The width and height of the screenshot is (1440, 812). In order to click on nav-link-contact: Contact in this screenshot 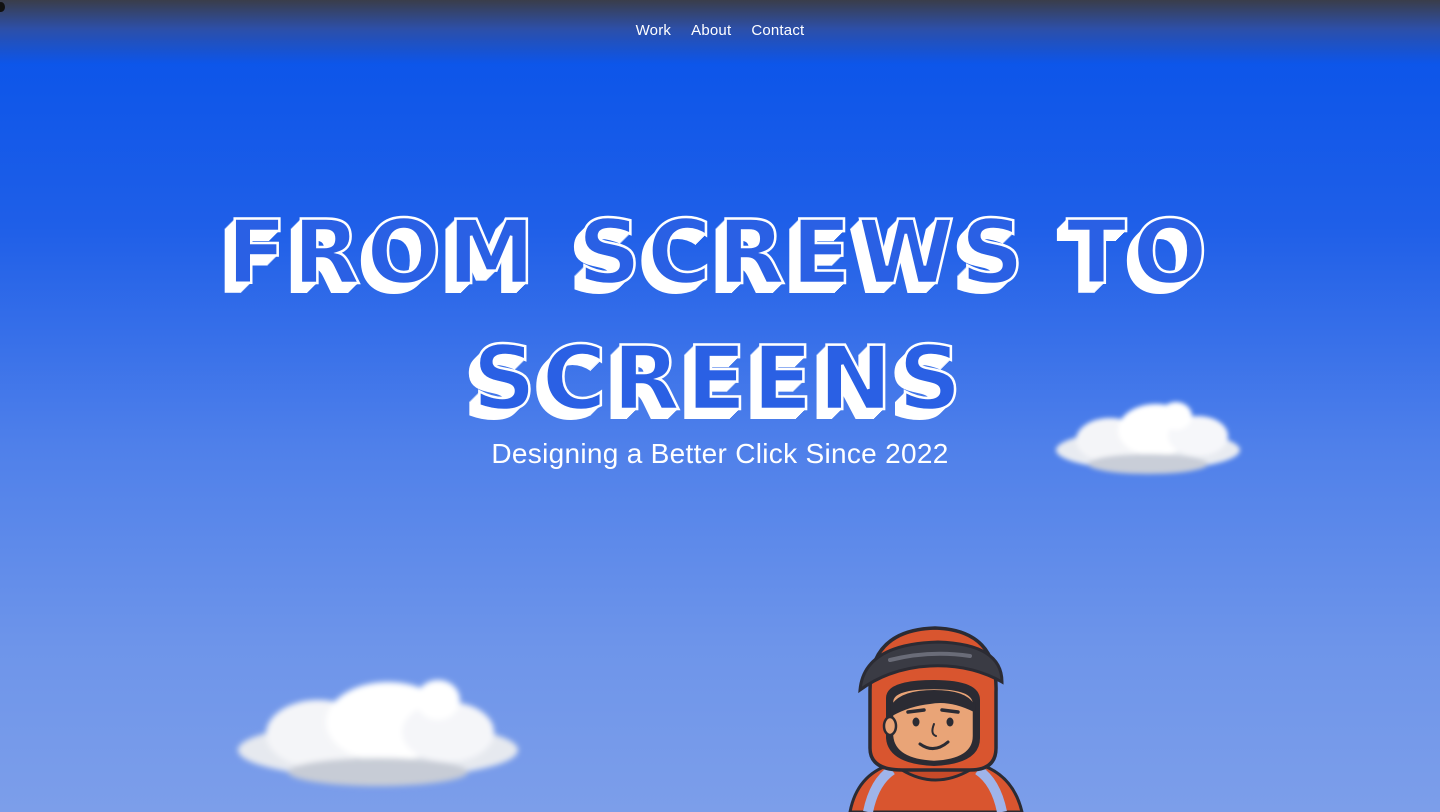, I will do `click(777, 30)`.